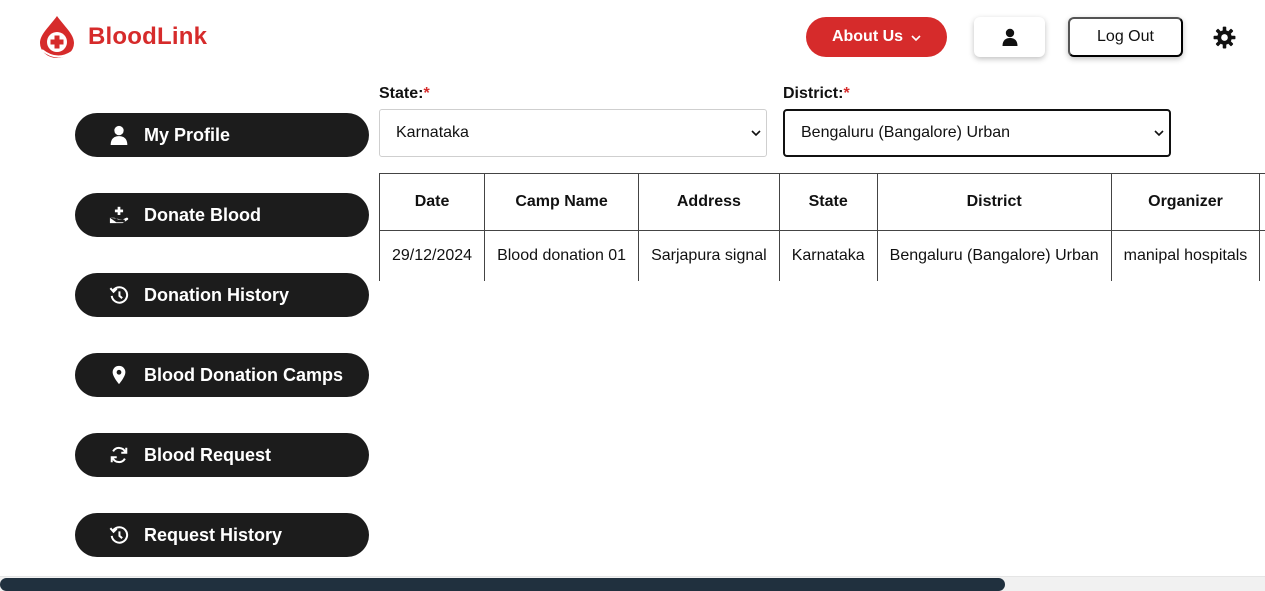  What do you see at coordinates (1125, 37) in the screenshot?
I see `logout-button: Log Out` at bounding box center [1125, 37].